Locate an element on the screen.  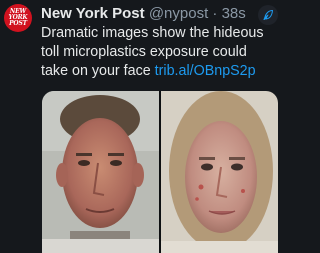
tweet-header: New York Post @nypost · 38s is located at coordinates (147, 15).